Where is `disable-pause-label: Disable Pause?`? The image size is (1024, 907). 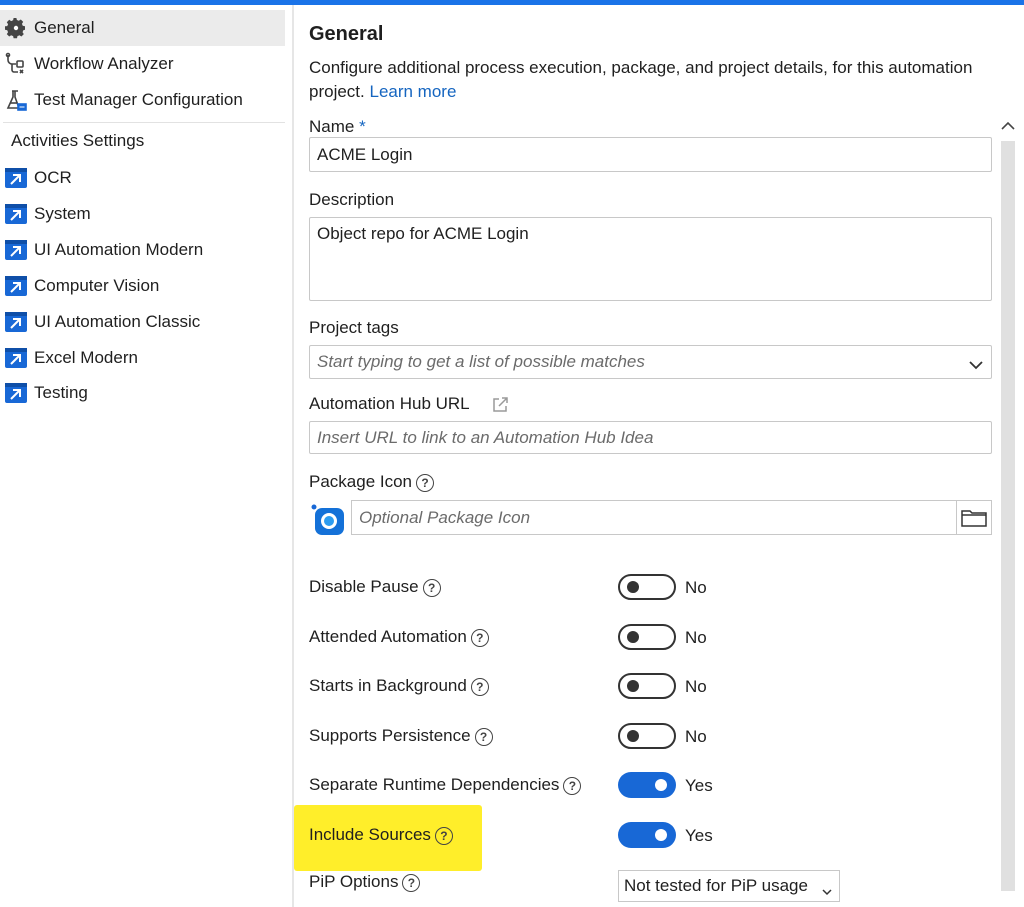 disable-pause-label: Disable Pause? is located at coordinates (375, 587).